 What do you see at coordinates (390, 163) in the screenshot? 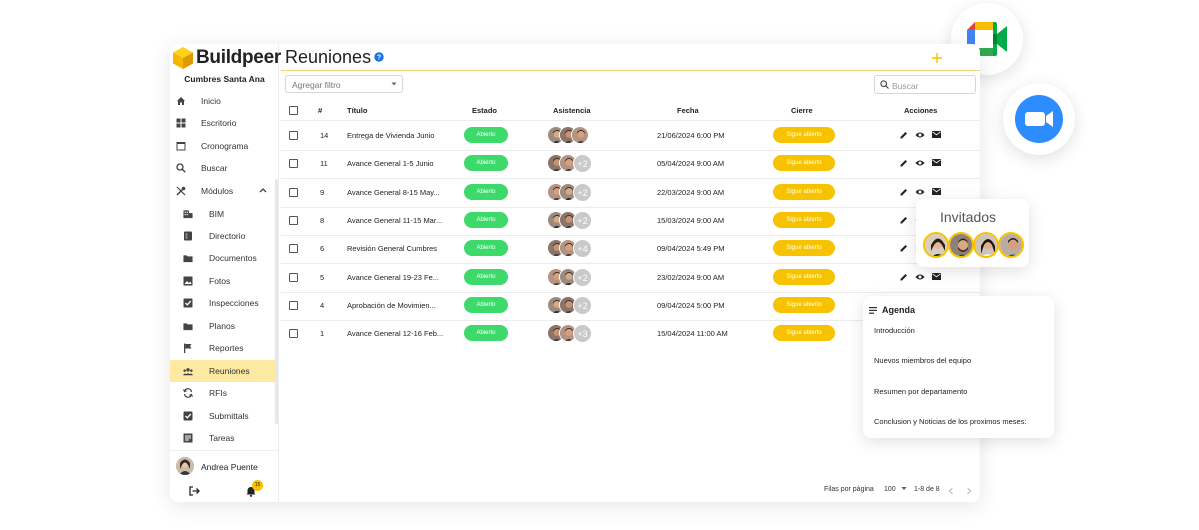
I see `meeting-title: Avance General 1-5 Junio` at bounding box center [390, 163].